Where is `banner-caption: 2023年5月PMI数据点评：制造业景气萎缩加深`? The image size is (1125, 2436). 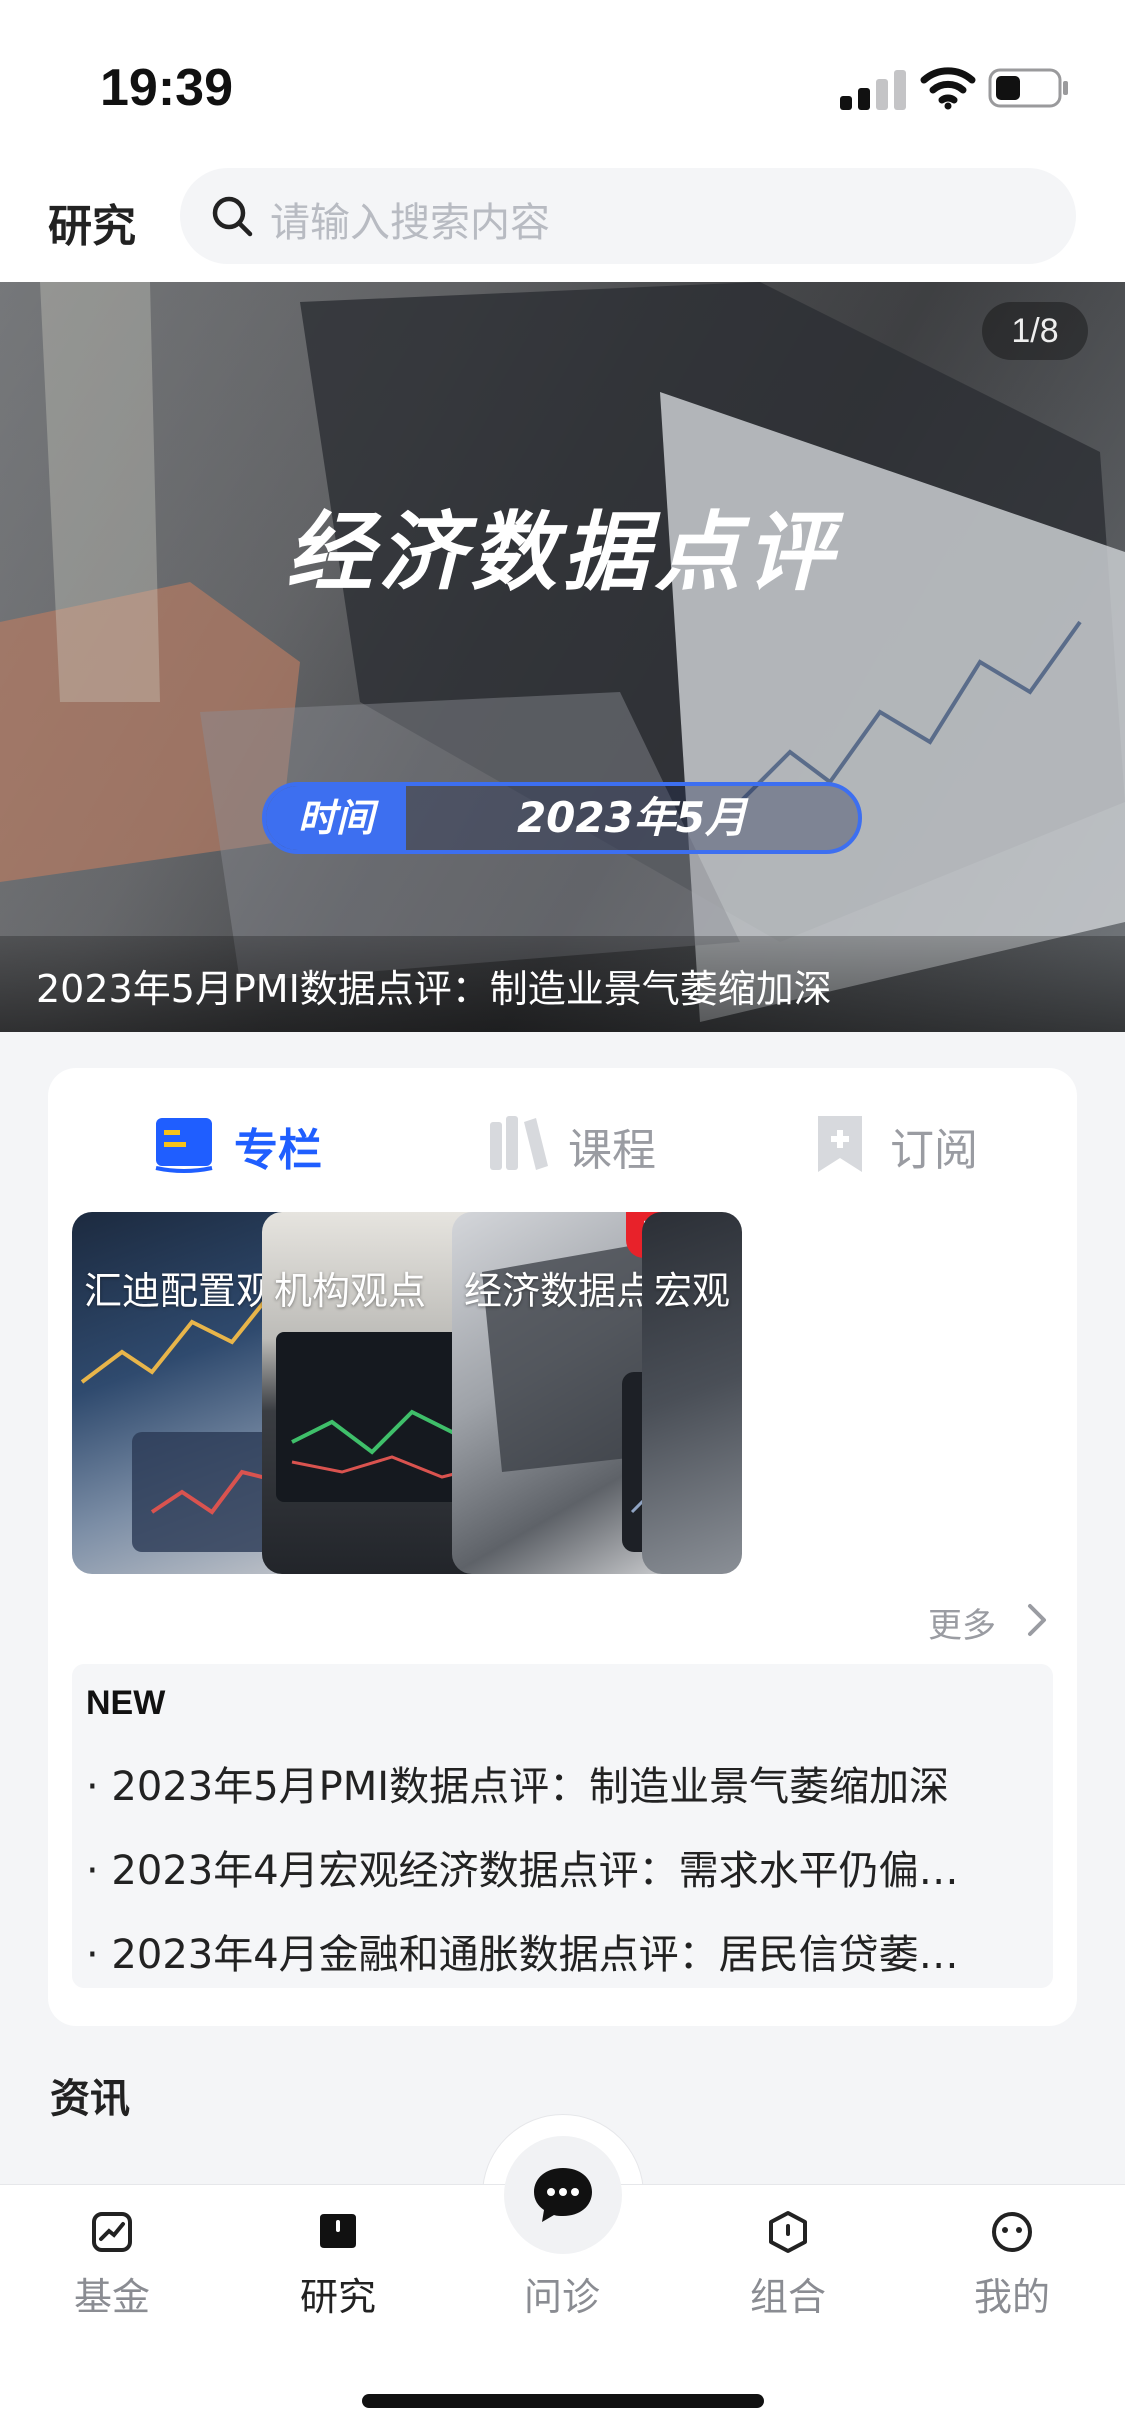
banner-caption: 2023年5月PMI数据点评：制造业景气萎缩加深 is located at coordinates (434, 985).